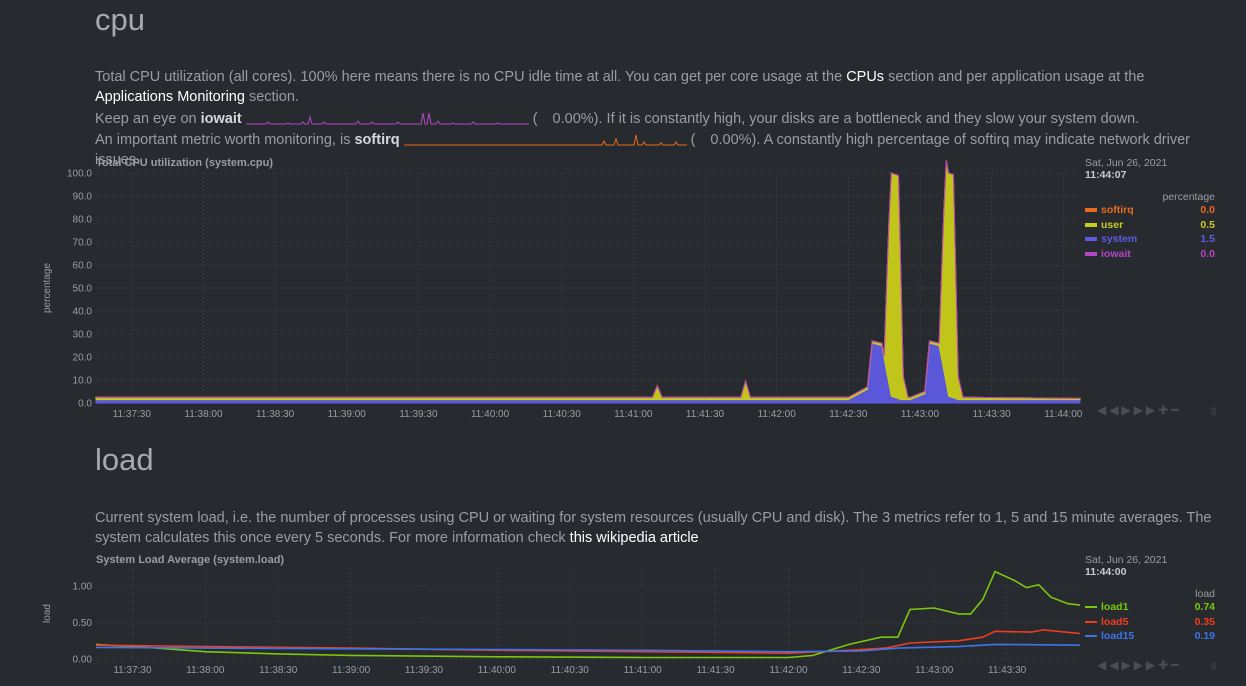  Describe the element at coordinates (83, 197) in the screenshot. I see `y-tick-label: 90.0` at that location.